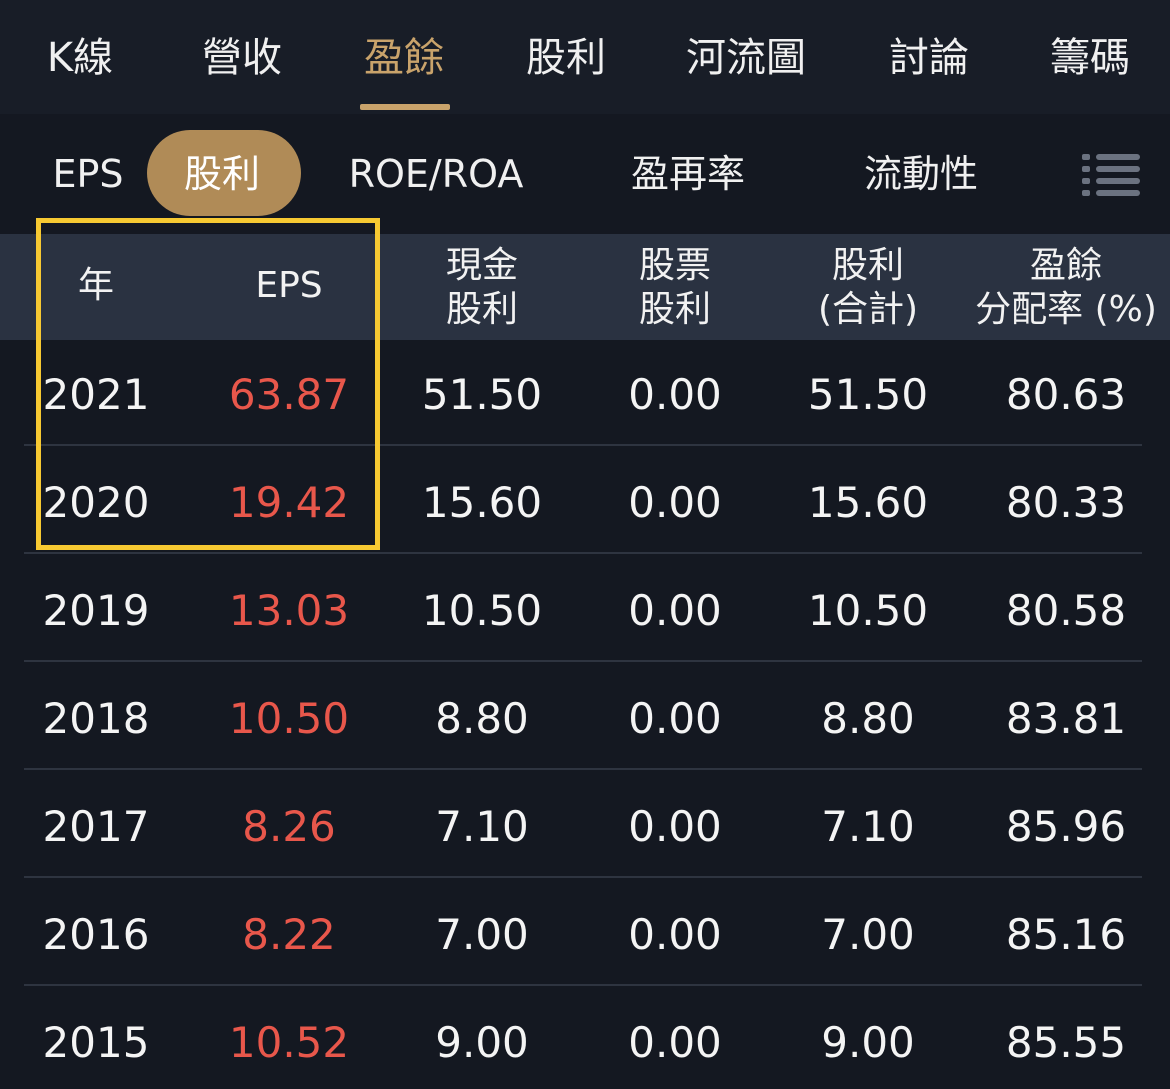 The width and height of the screenshot is (1170, 1089). Describe the element at coordinates (929, 58) in the screenshot. I see `tab-discussion: 討論` at that location.